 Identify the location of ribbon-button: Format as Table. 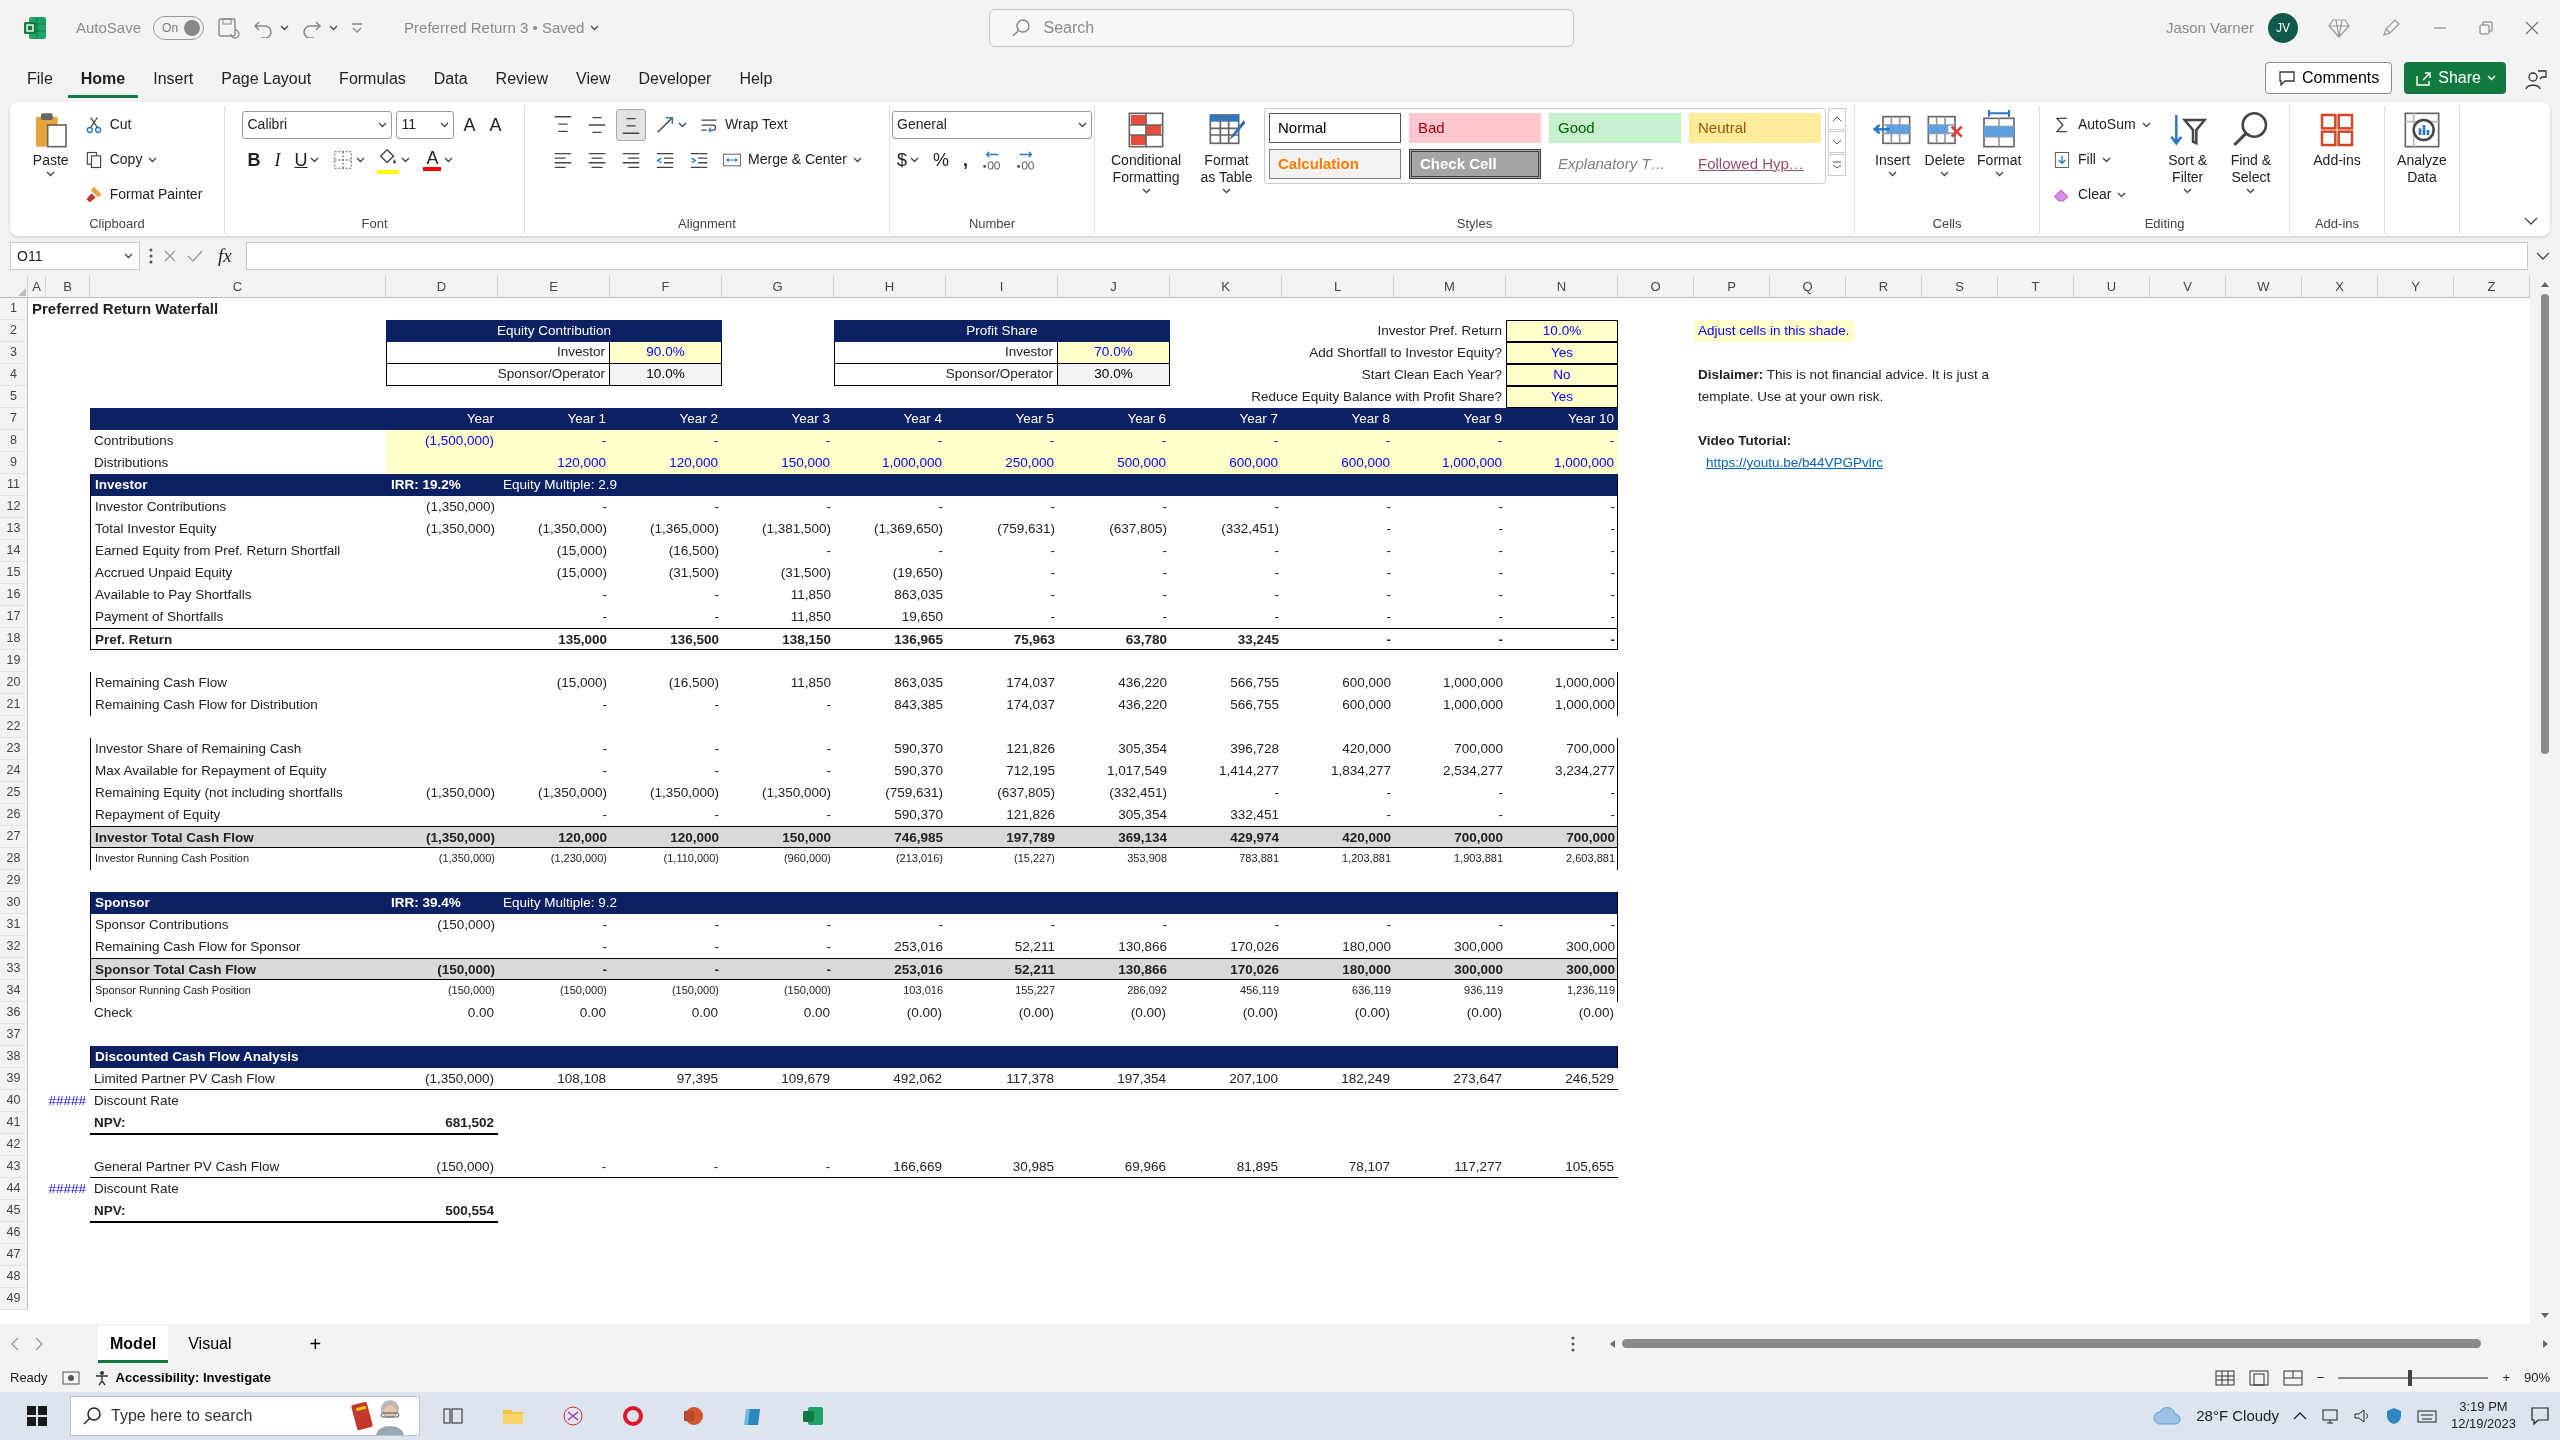
(1226, 152).